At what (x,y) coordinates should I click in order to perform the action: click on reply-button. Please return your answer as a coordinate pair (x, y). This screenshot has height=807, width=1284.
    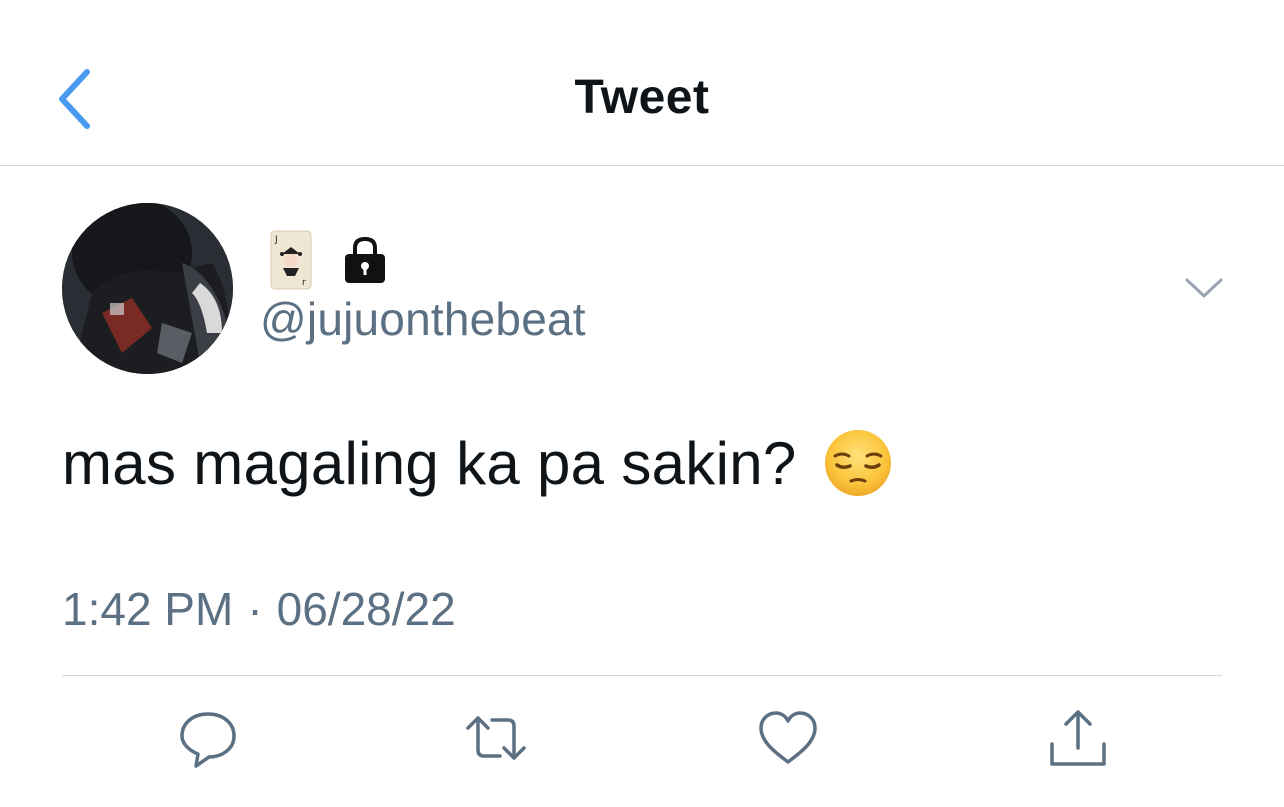
    Looking at the image, I should click on (208, 738).